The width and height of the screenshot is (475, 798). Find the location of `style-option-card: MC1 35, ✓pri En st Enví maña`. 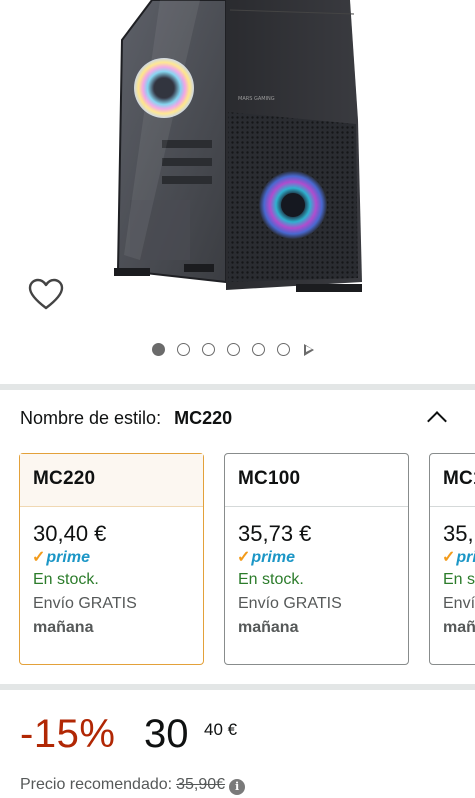

style-option-card: MC1 35, ✓pri En st Enví maña is located at coordinates (452, 559).